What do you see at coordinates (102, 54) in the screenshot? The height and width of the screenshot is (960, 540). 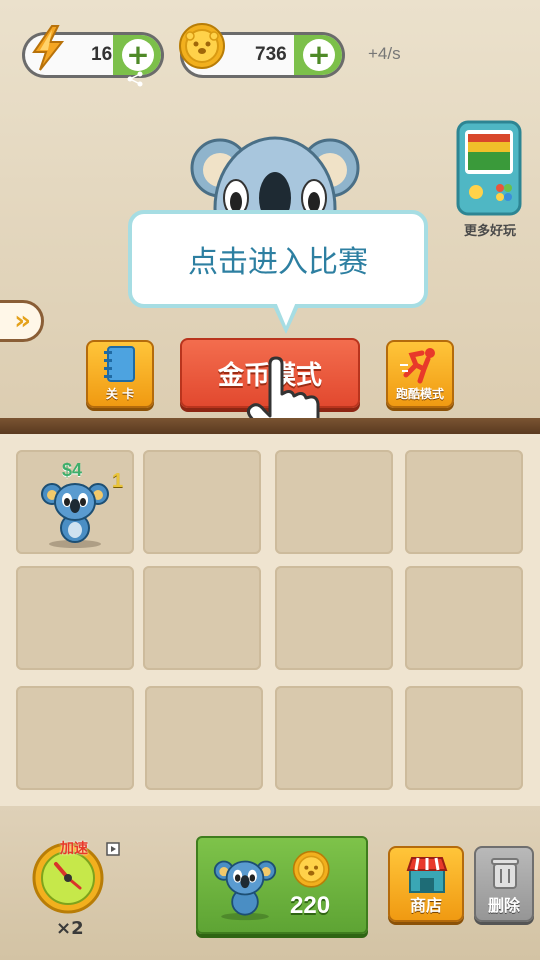 I see `energy-value: 16` at bounding box center [102, 54].